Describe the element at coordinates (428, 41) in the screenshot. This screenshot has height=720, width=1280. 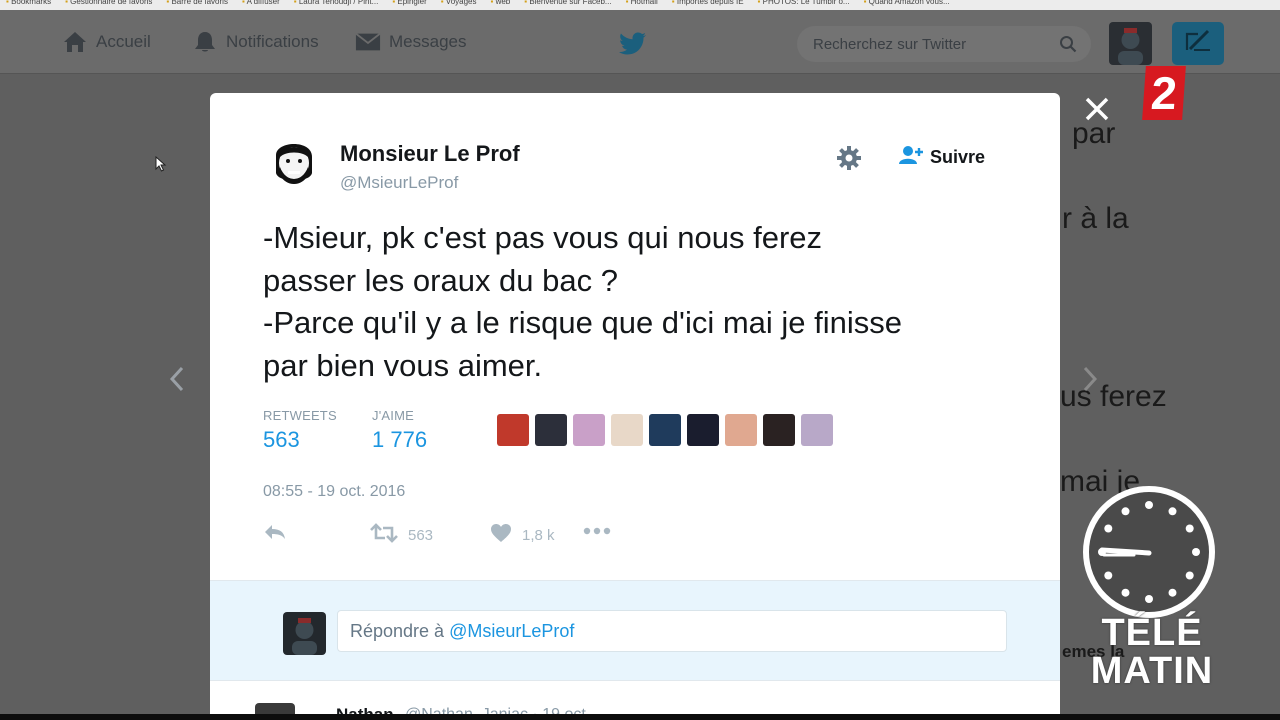
I see `nav-messages-label: Messages` at that location.